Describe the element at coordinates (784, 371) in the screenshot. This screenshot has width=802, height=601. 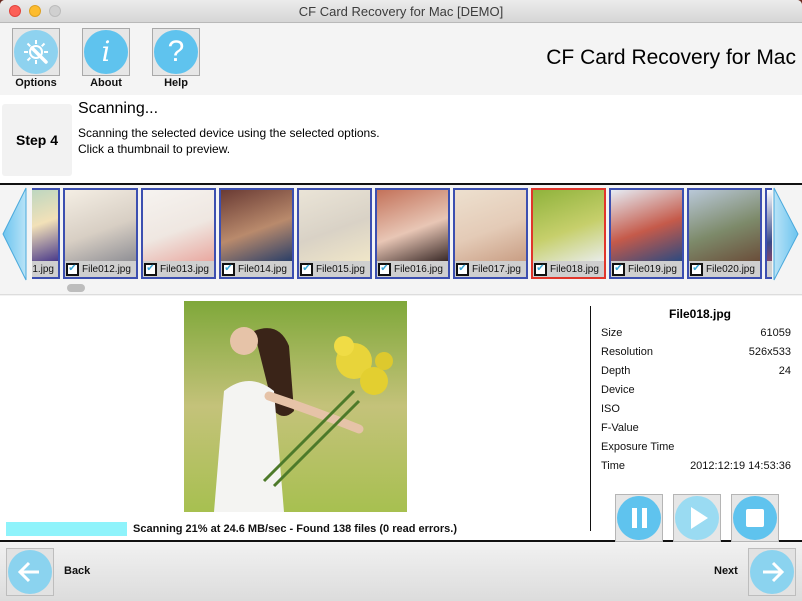
I see `info-value: 24` at that location.